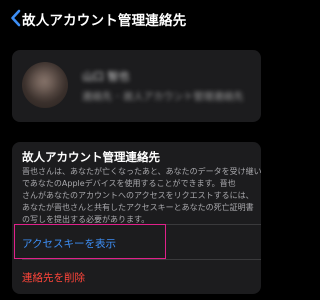 This screenshot has height=300, width=320. Describe the element at coordinates (45, 85) in the screenshot. I see `avatar` at that location.